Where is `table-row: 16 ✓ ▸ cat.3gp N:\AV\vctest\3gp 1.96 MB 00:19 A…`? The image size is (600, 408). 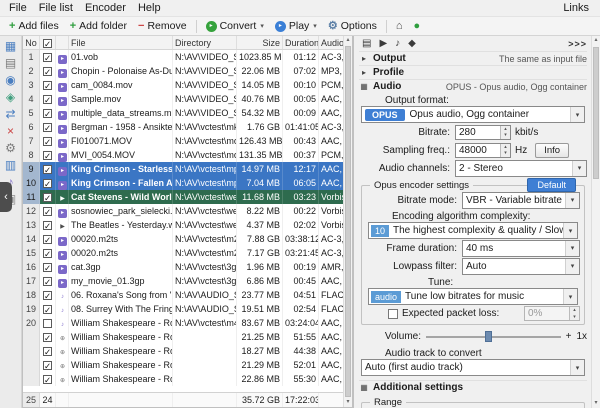 table-row: 16 ✓ ▸ cat.3gp N:\AV\vctest\3gp 1.96 MB 00:19 A… is located at coordinates (183, 267).